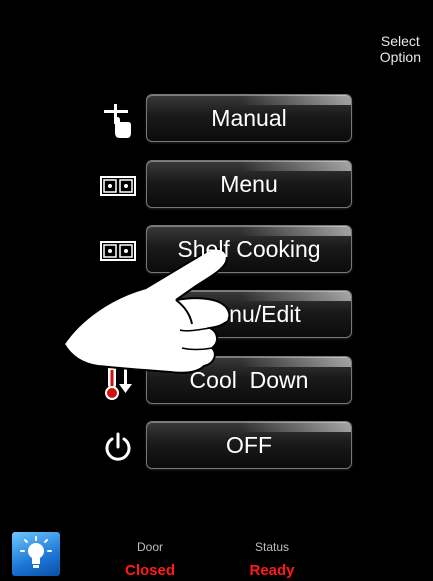  I want to click on shelf-cooking-button-label: Shelf Cooking, so click(249, 248).